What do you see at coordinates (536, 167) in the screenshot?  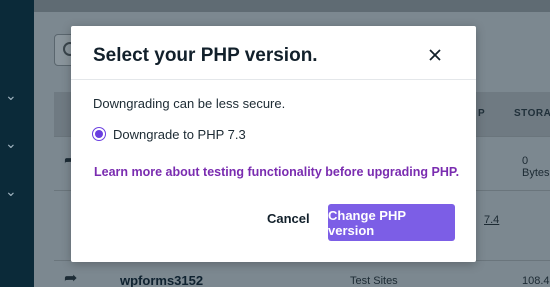 I see `storage-cell: 0 Bytes` at bounding box center [536, 167].